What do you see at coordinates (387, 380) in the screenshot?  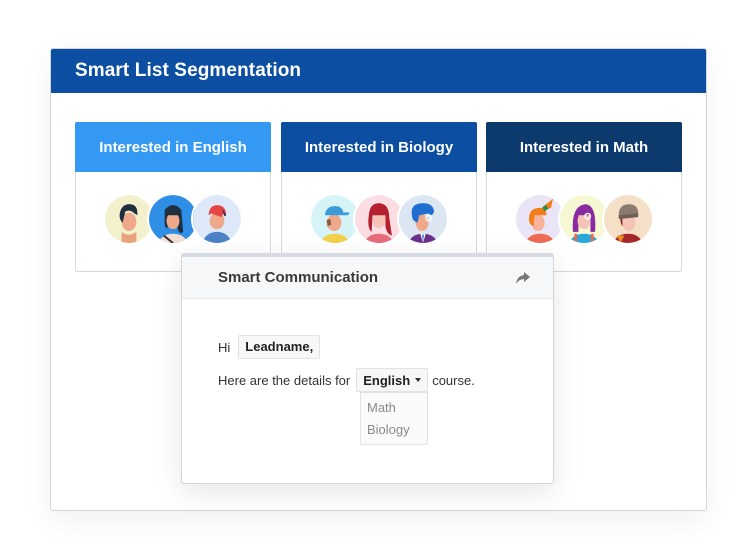 I see `course-select-value: English` at bounding box center [387, 380].